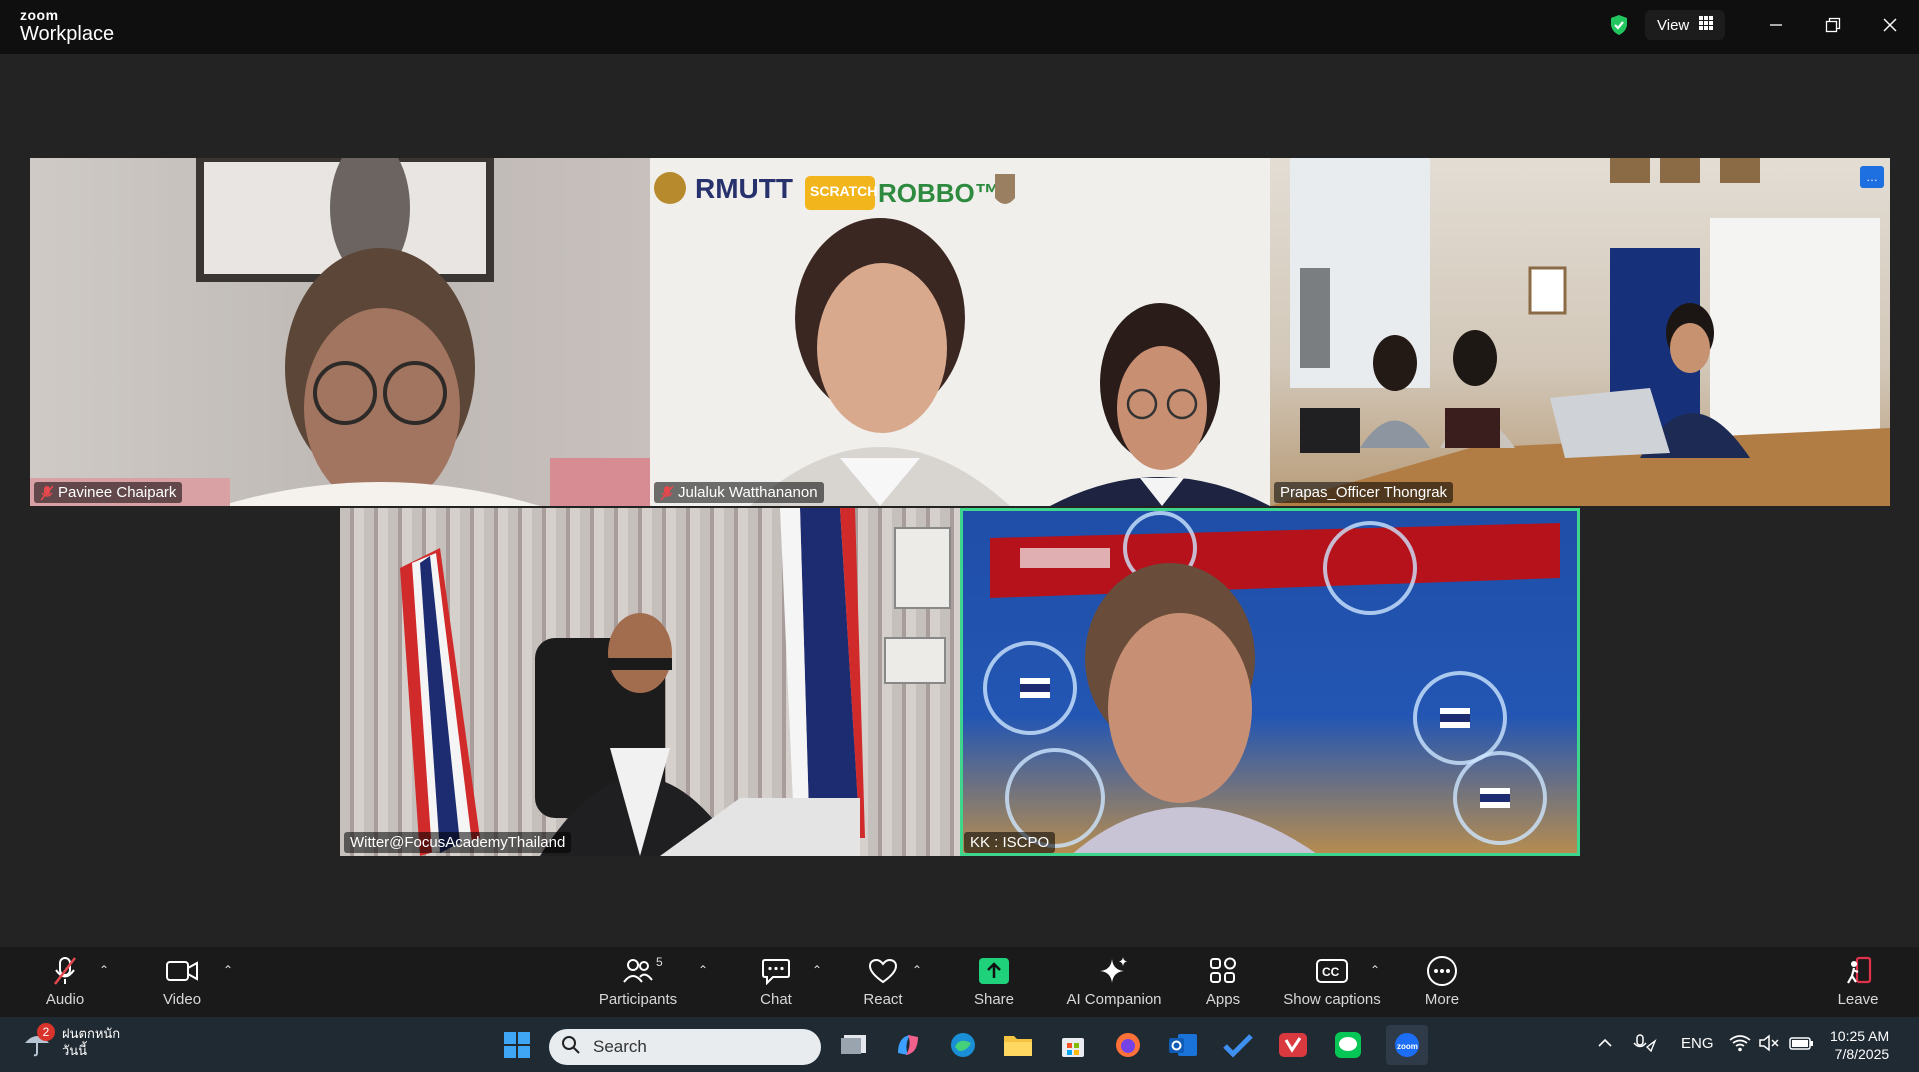 This screenshot has width=1919, height=1072. What do you see at coordinates (1128, 1045) in the screenshot?
I see `firefox-icon` at bounding box center [1128, 1045].